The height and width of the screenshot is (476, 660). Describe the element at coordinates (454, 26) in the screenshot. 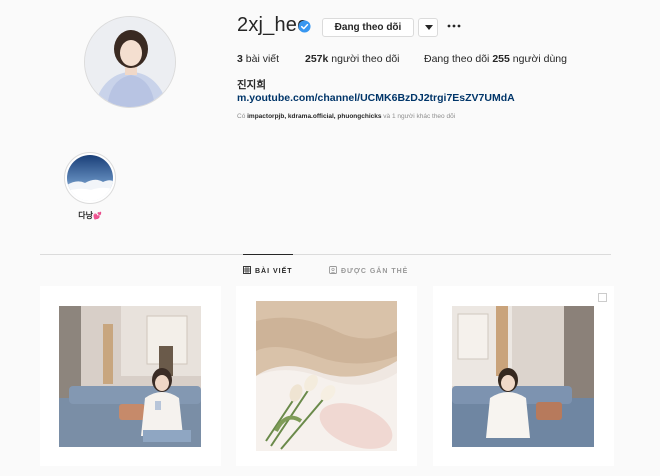

I see `more-options-icon` at that location.